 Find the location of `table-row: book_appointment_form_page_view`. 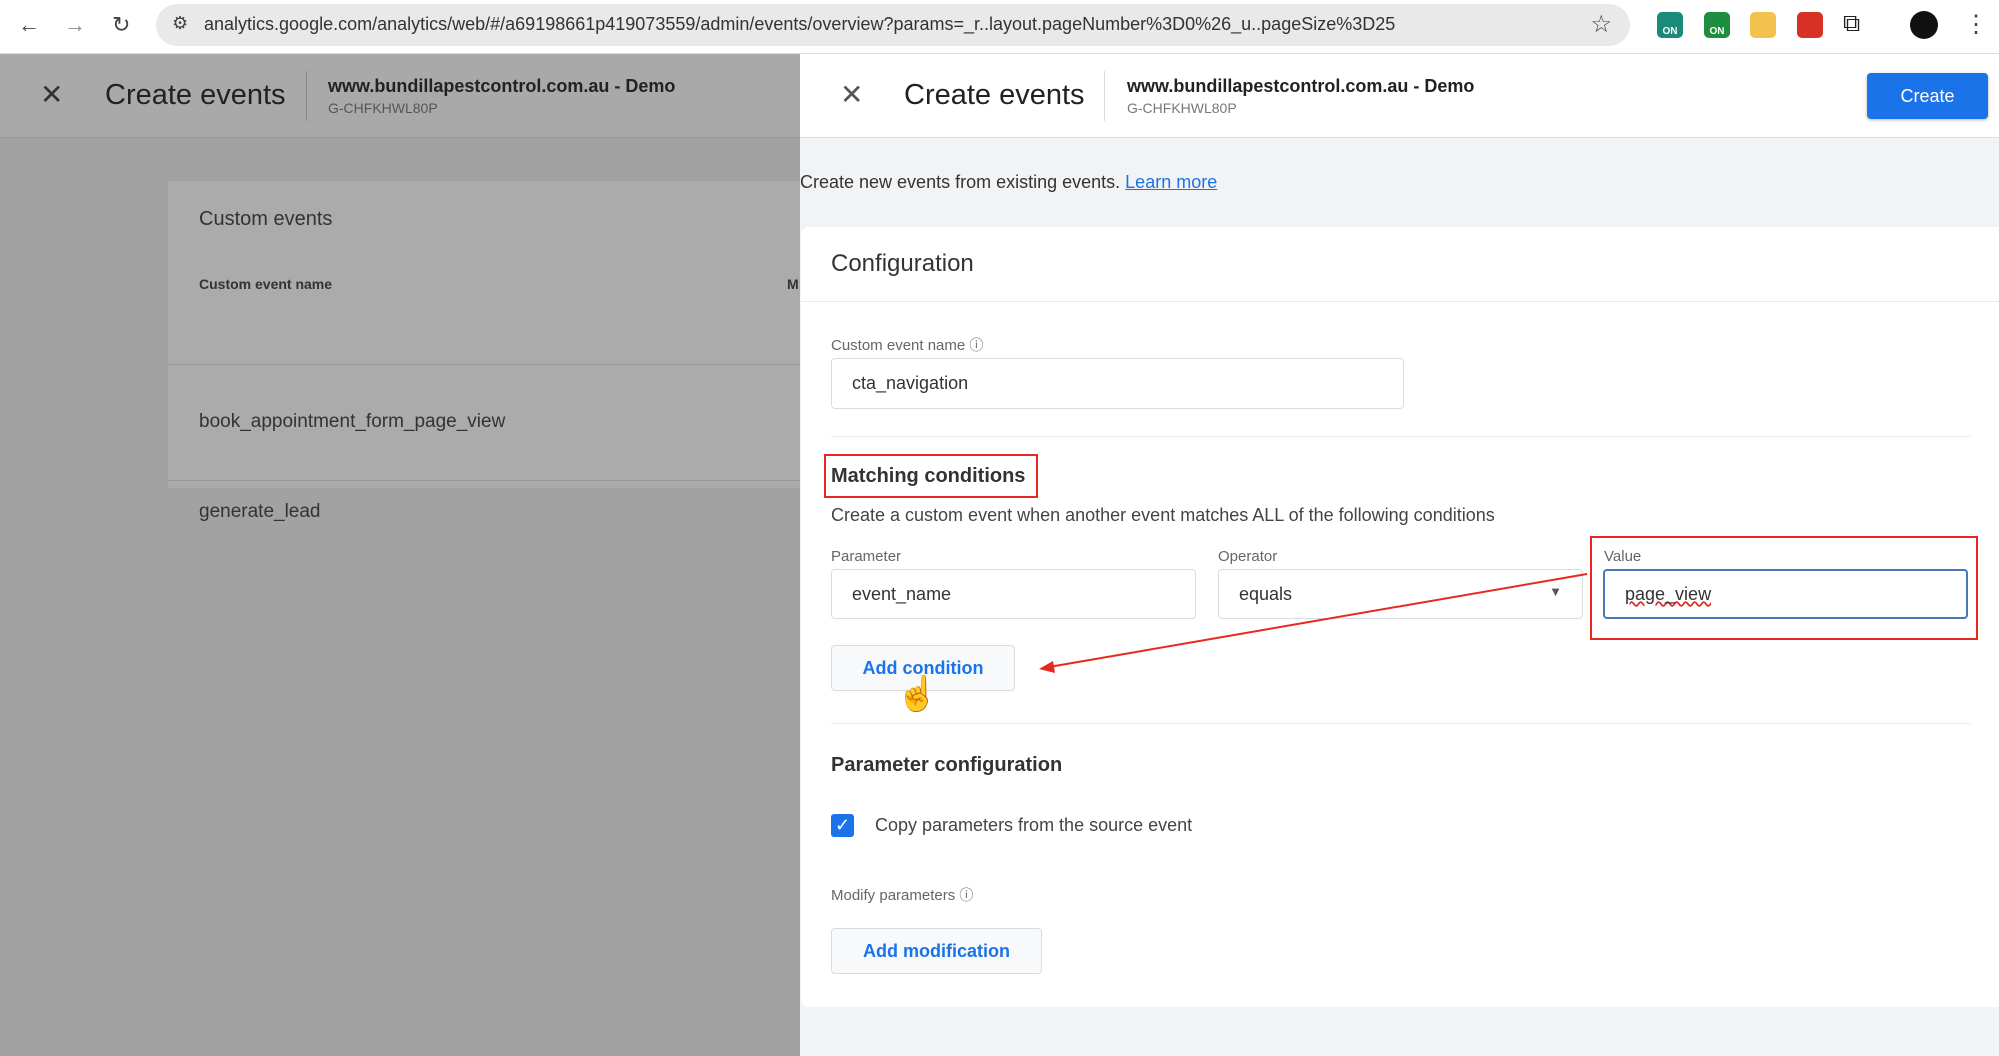

table-row: book_appointment_form_page_view is located at coordinates (352, 422).